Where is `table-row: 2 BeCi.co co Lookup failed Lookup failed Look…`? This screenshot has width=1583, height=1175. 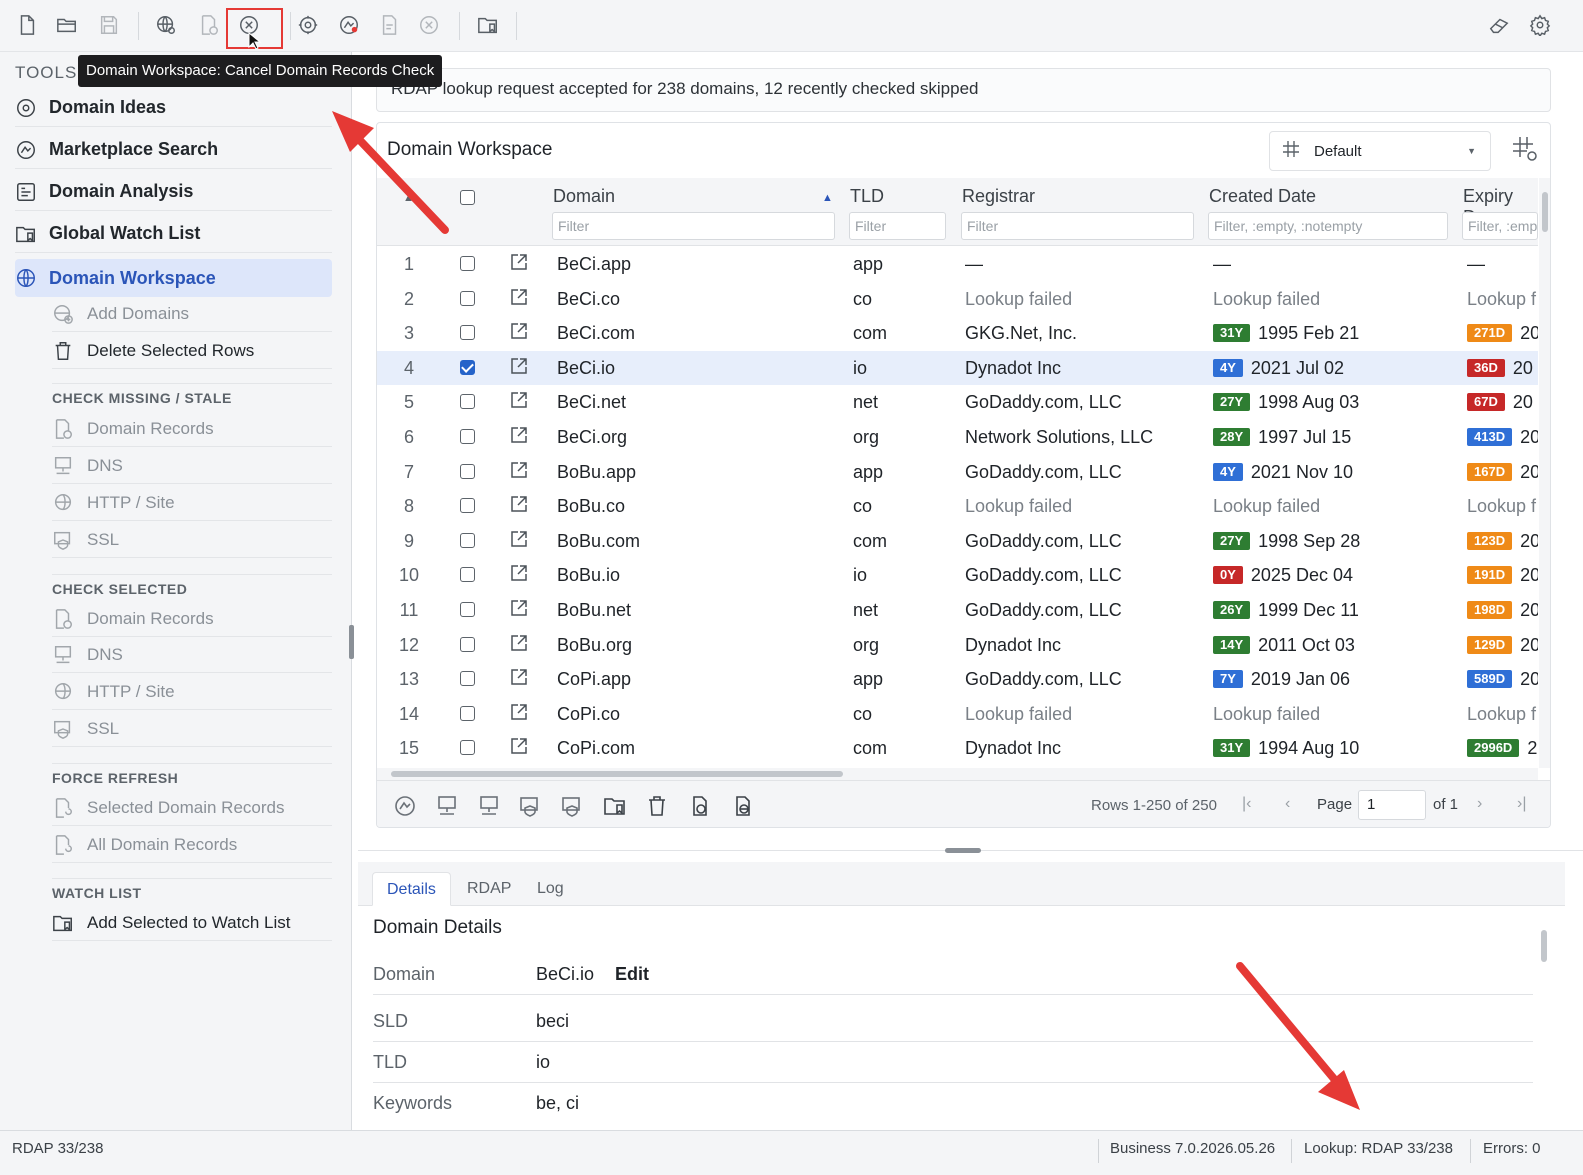 table-row: 2 BeCi.co co Lookup failed Lookup failed Look… is located at coordinates (957, 299).